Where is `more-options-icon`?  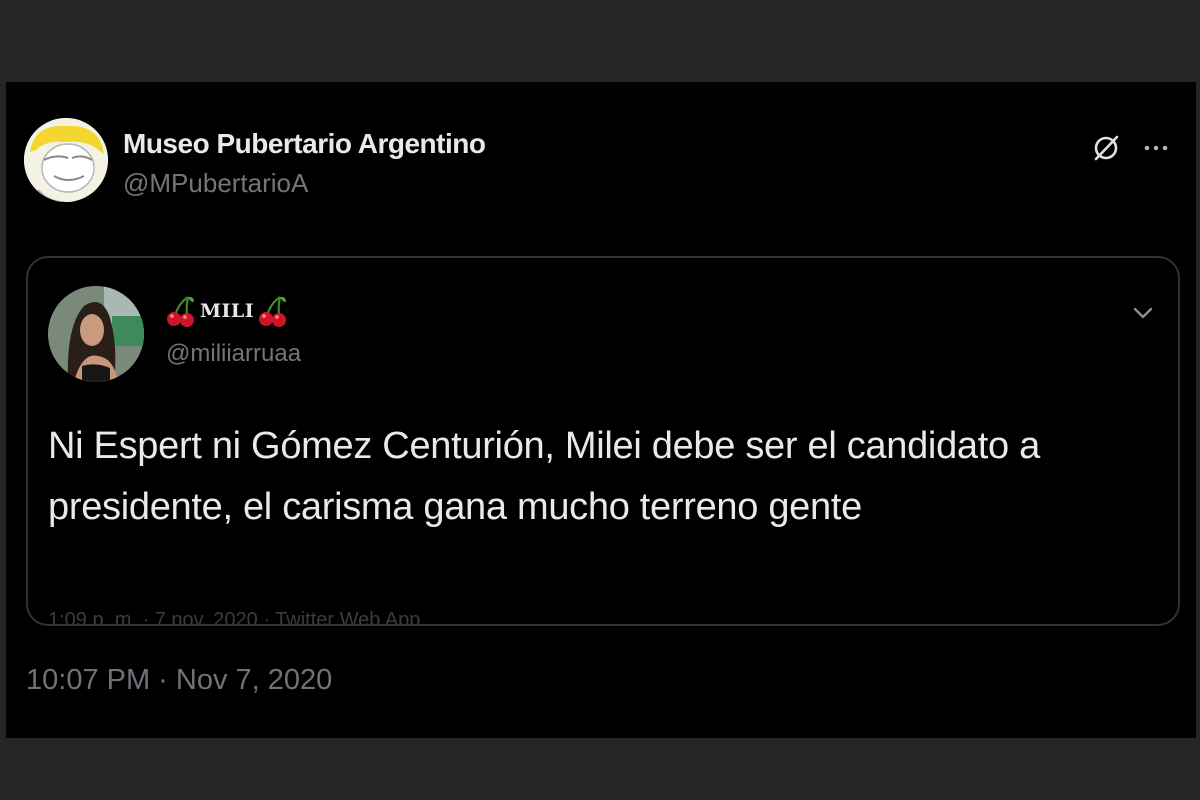
more-options-icon is located at coordinates (1156, 148).